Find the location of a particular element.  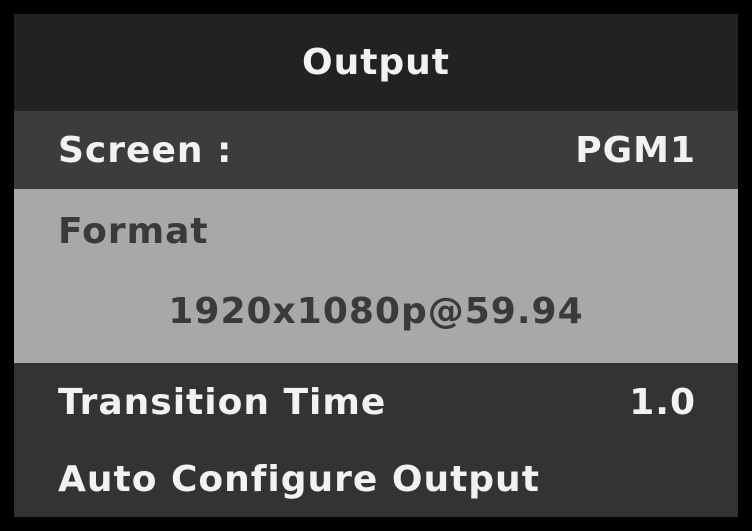

screen-value: PGM1 is located at coordinates (635, 150).